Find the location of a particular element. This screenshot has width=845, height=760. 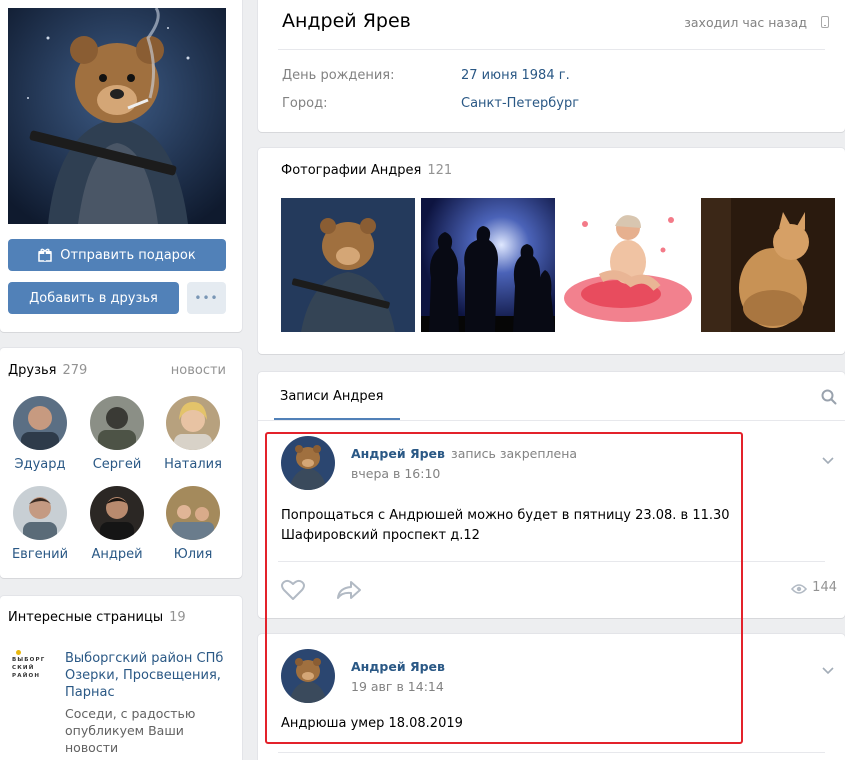

post-header: Андрей Ярев запись закреплена is located at coordinates (464, 454).